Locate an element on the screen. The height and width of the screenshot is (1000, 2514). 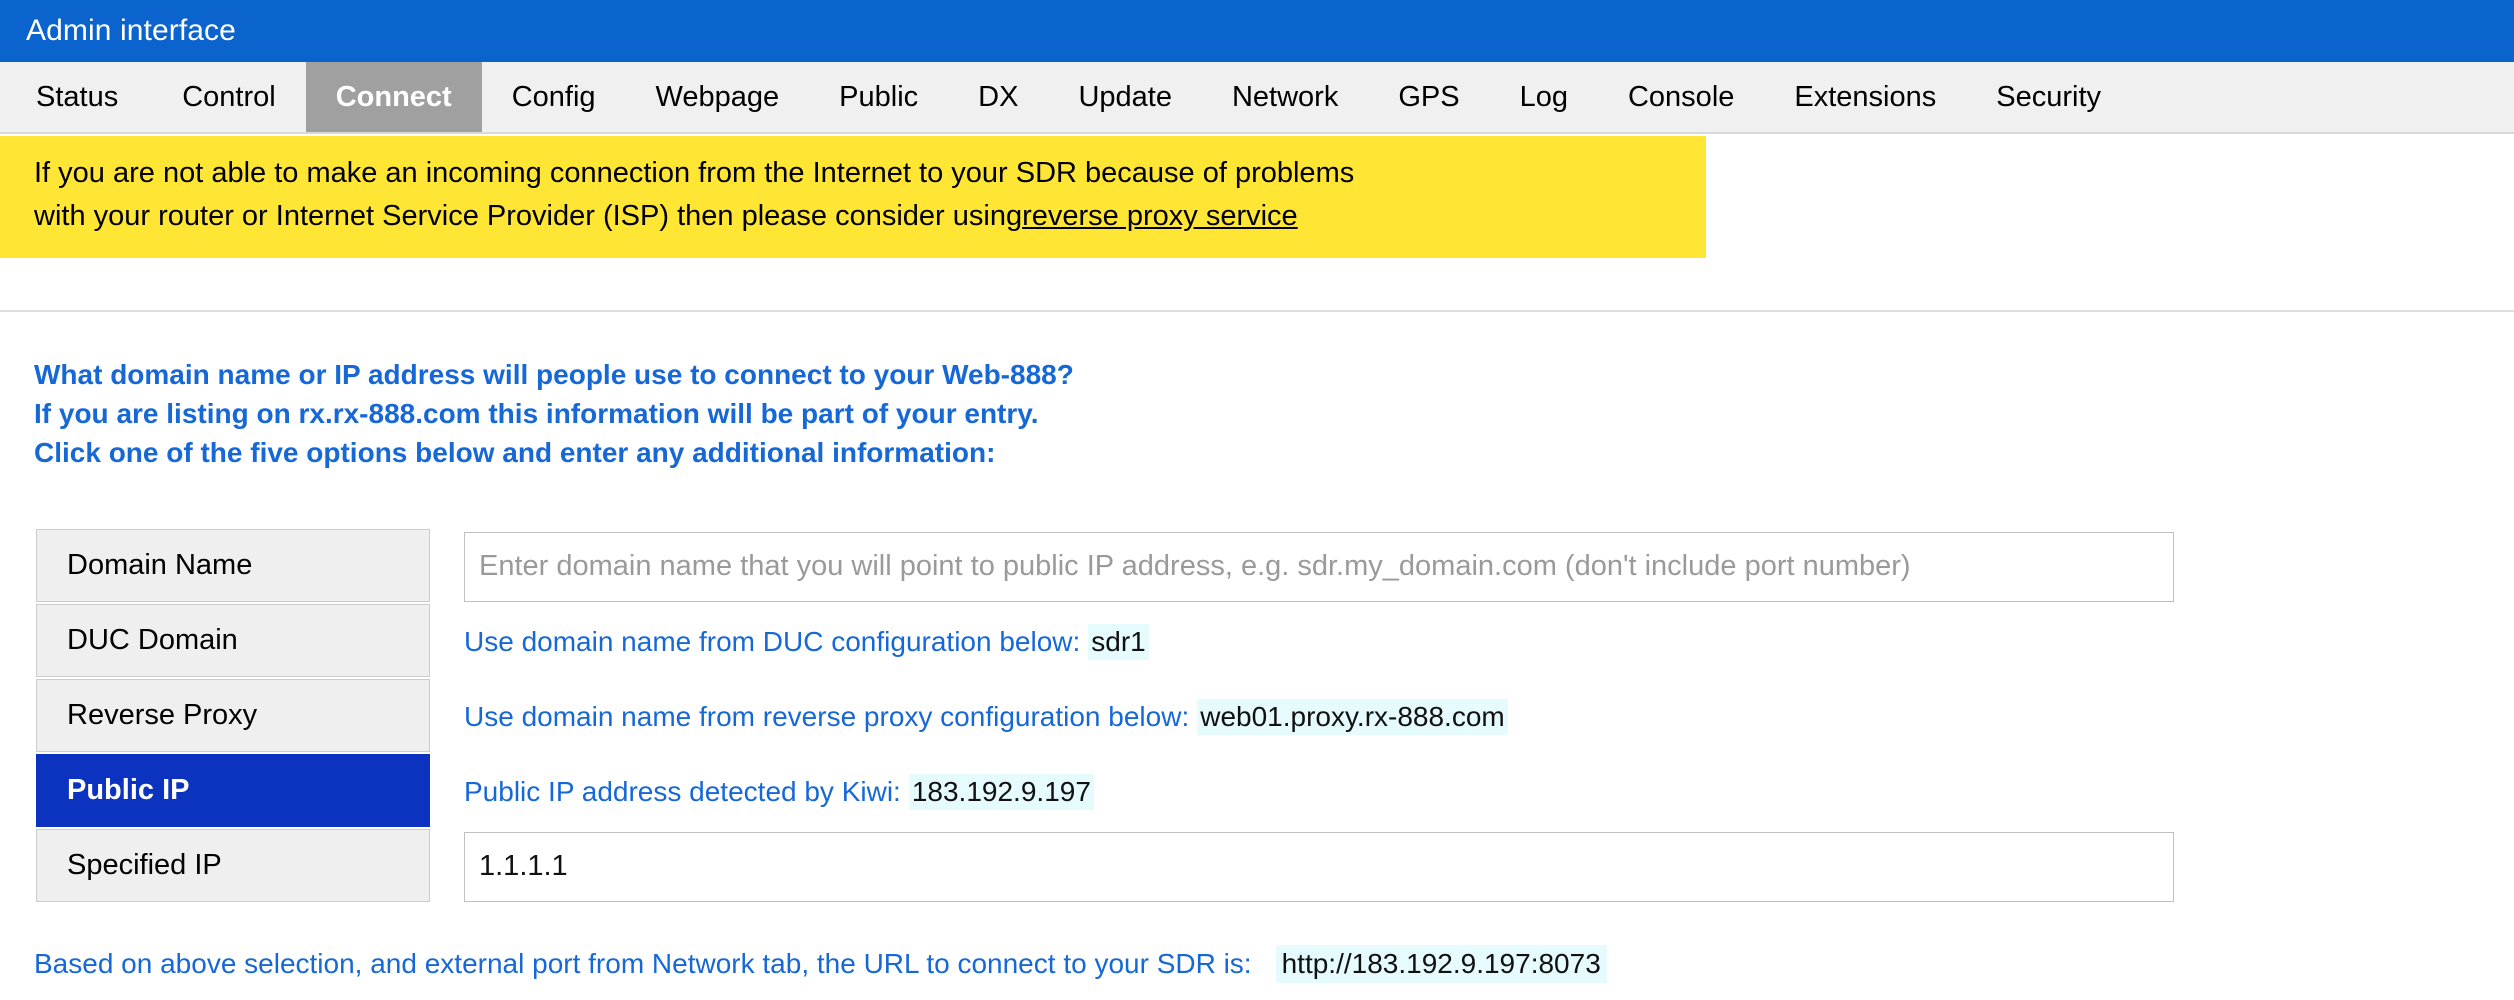
tab-gps: GPS is located at coordinates (1428, 97).